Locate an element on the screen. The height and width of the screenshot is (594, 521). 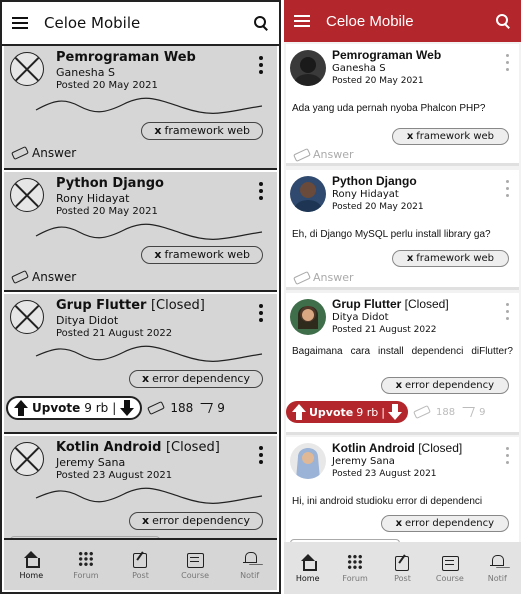
post-body: Ada yang uda pernah nyoba Phalcon PHP? is located at coordinates (389, 108).